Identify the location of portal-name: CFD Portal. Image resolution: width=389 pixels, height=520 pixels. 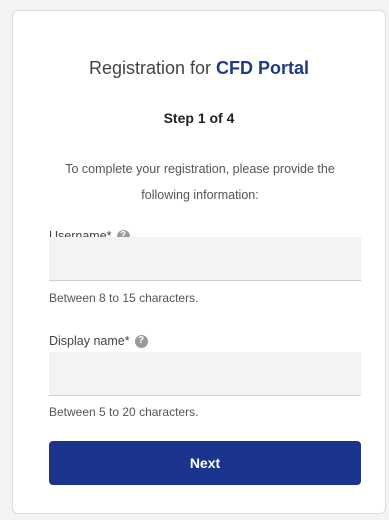
(263, 68).